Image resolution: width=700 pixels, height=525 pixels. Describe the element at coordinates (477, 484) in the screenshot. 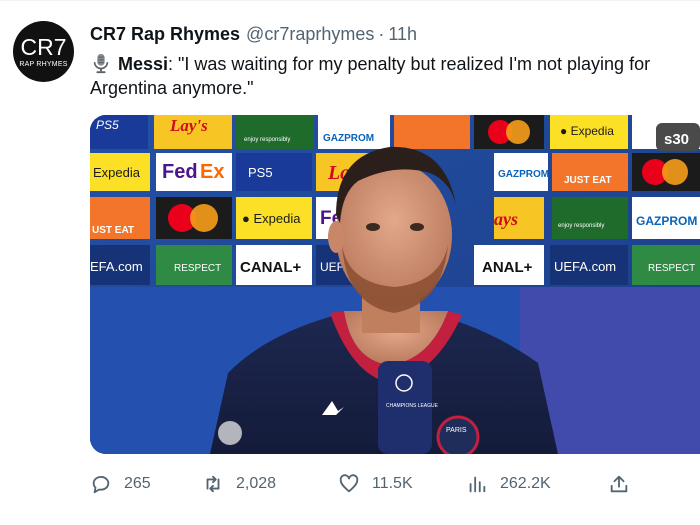

I see `views-icon` at that location.